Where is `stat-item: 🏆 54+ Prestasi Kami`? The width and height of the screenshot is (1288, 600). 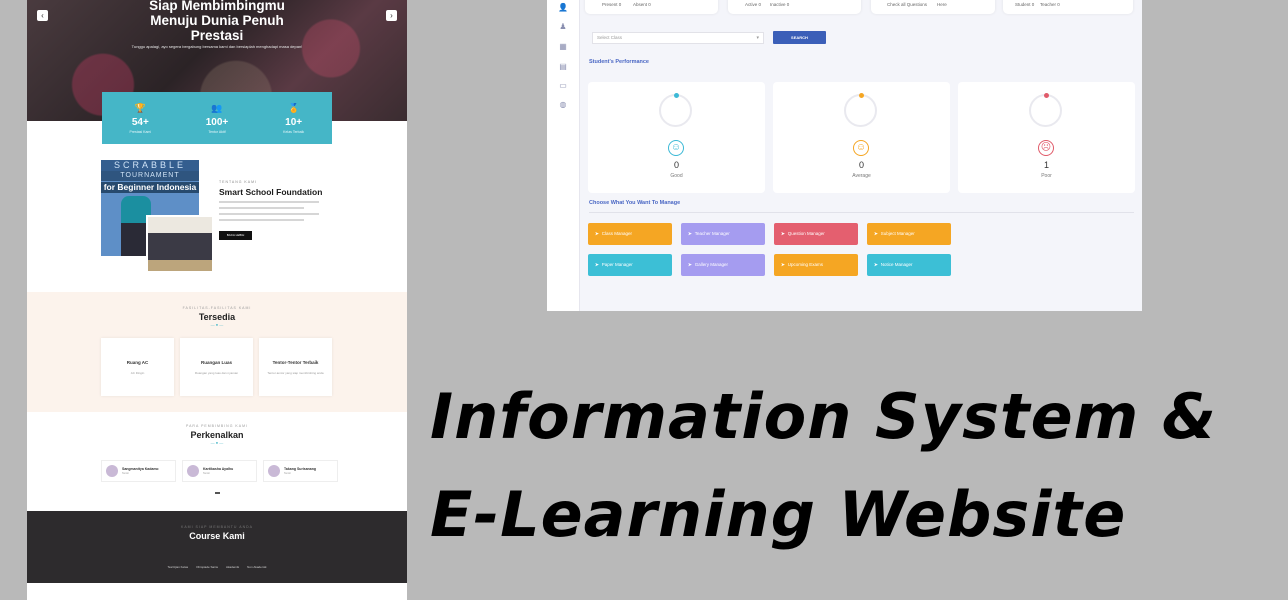 stat-item: 🏆 54+ Prestasi Kami is located at coordinates (140, 118).